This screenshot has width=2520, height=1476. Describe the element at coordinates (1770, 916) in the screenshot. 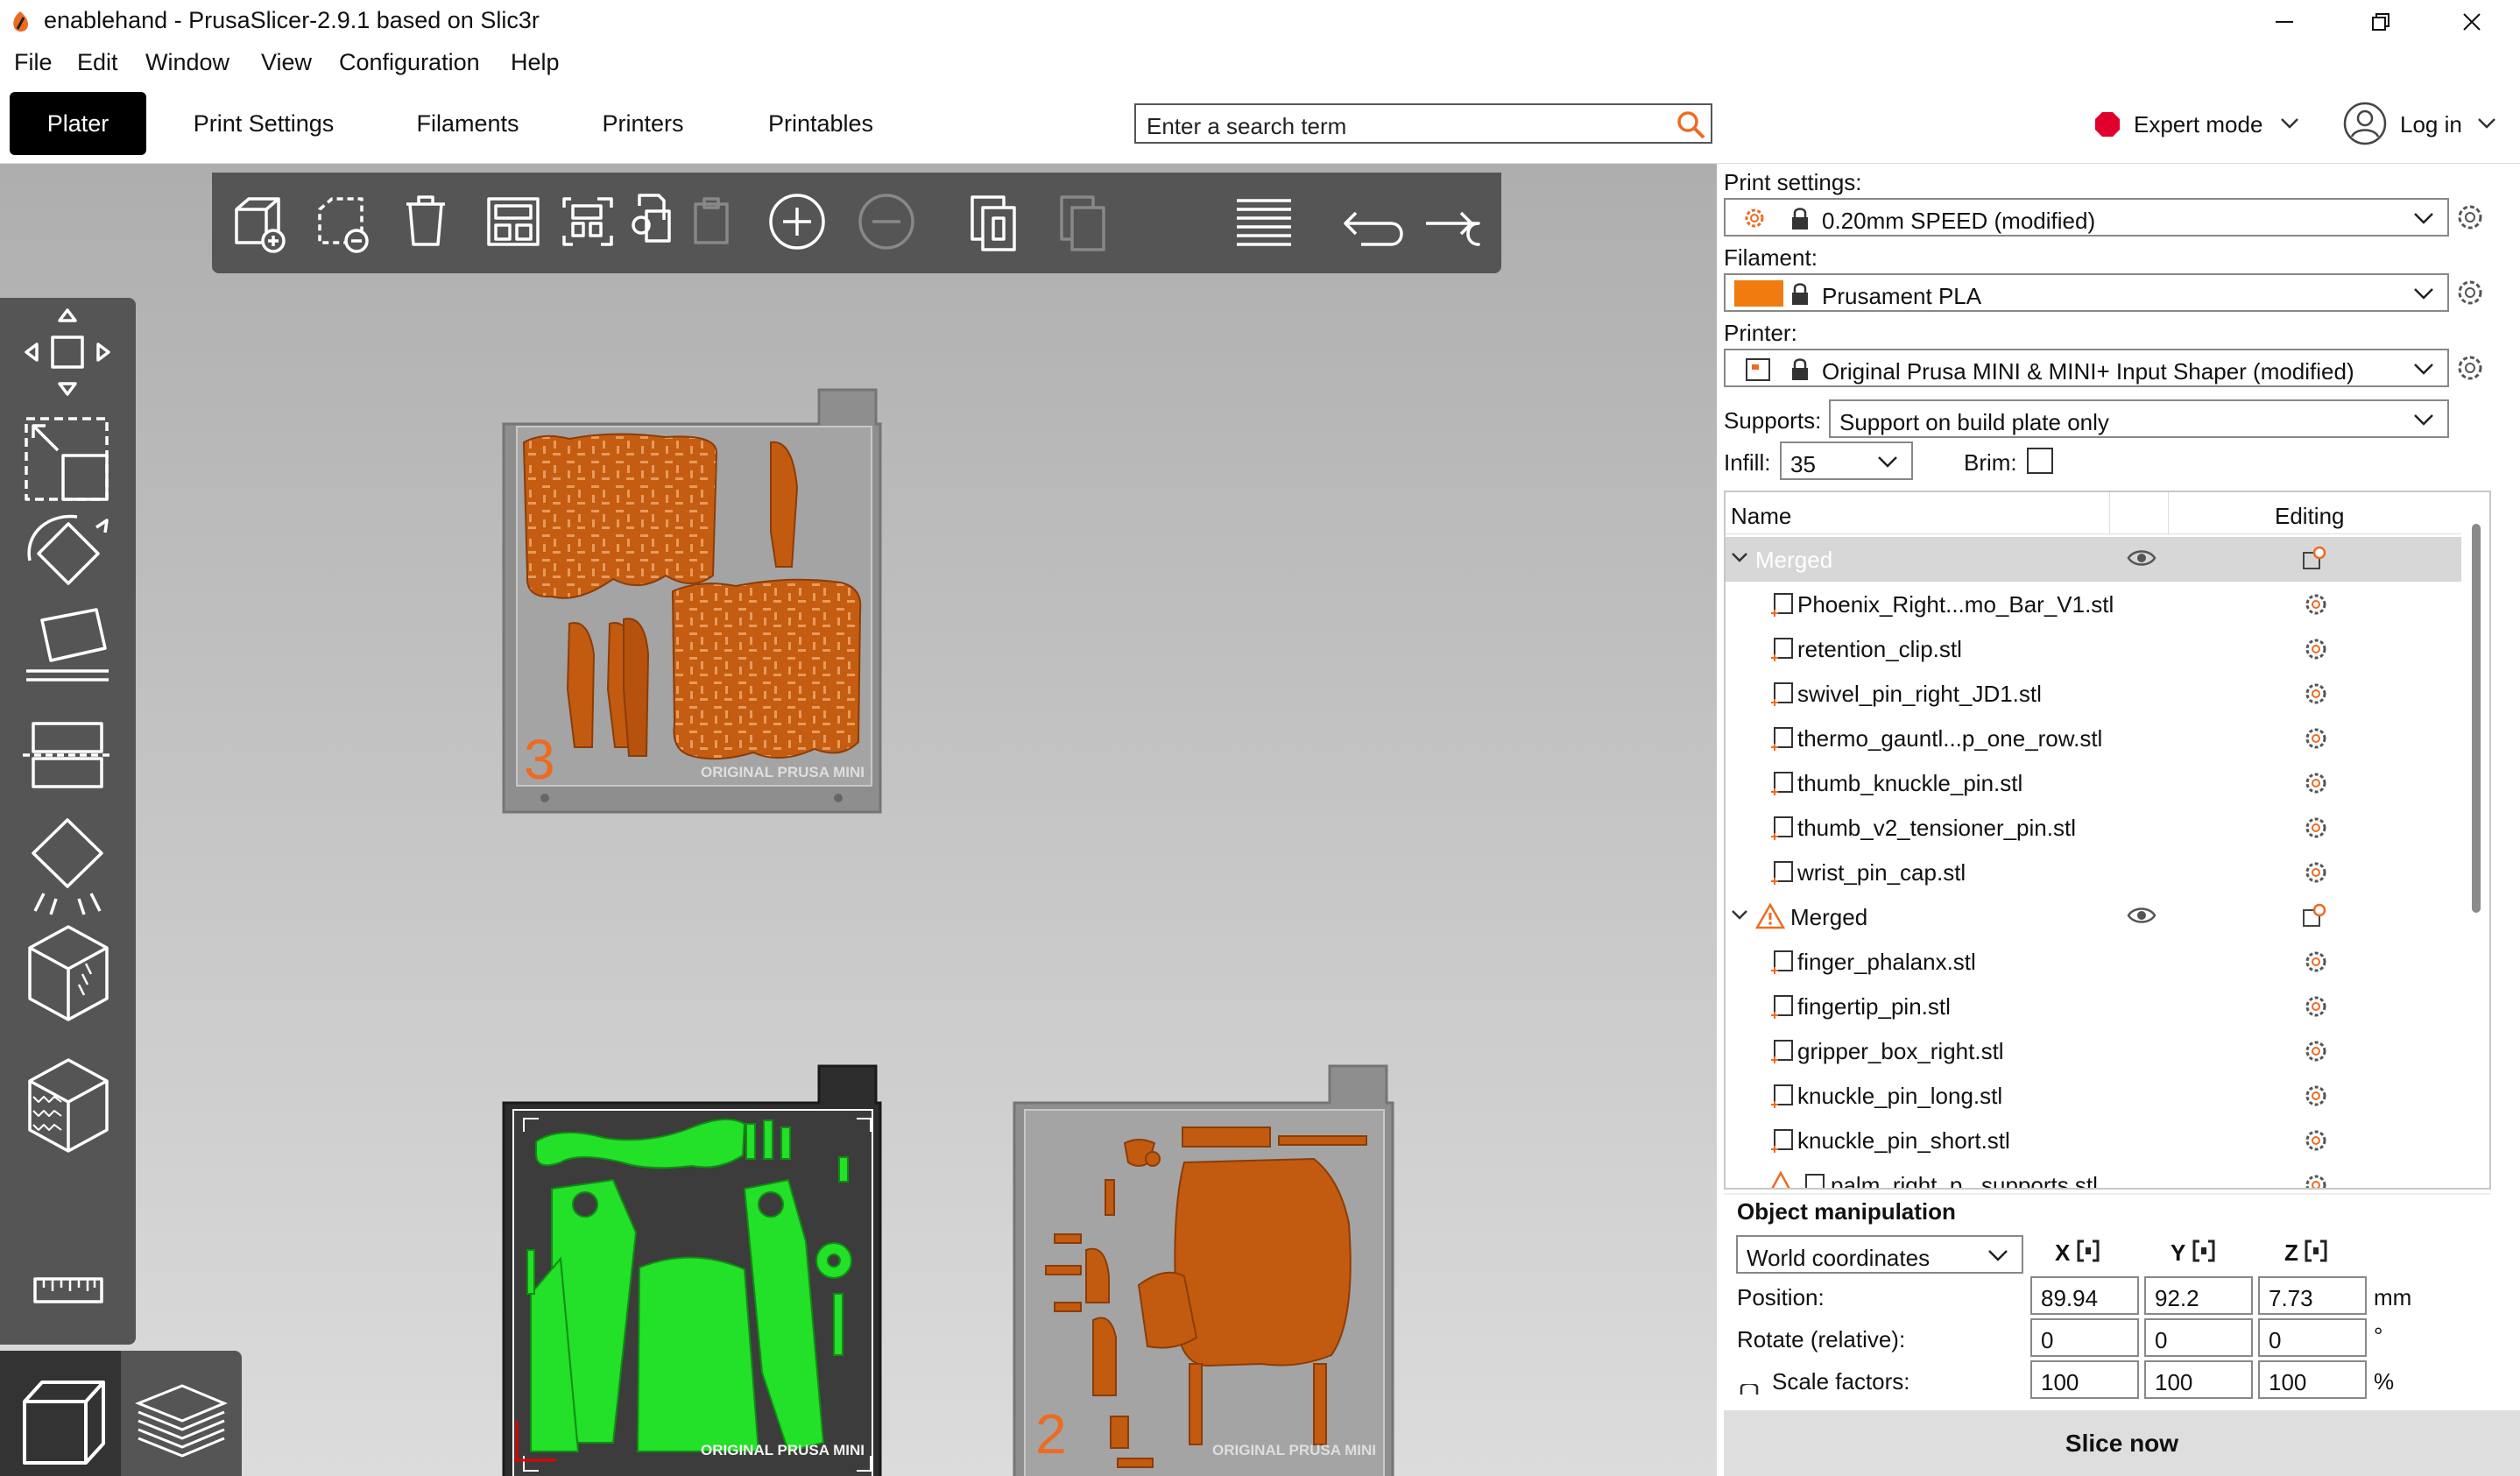

I see `warning-icon` at that location.